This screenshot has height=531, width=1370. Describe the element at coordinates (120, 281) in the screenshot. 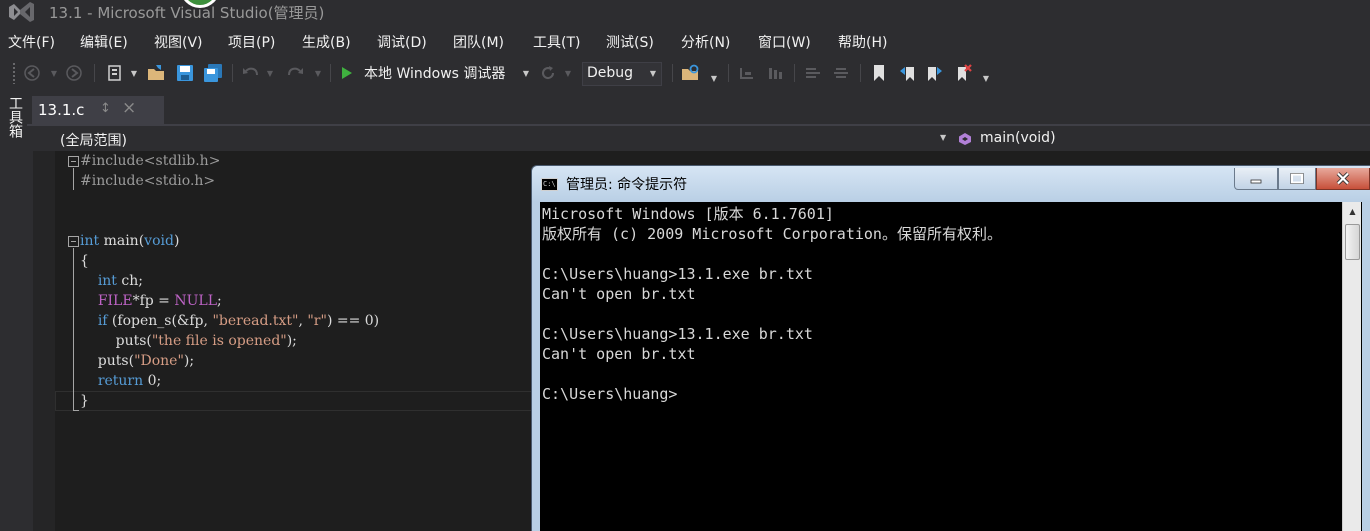

I see `code-line: int ch;` at that location.